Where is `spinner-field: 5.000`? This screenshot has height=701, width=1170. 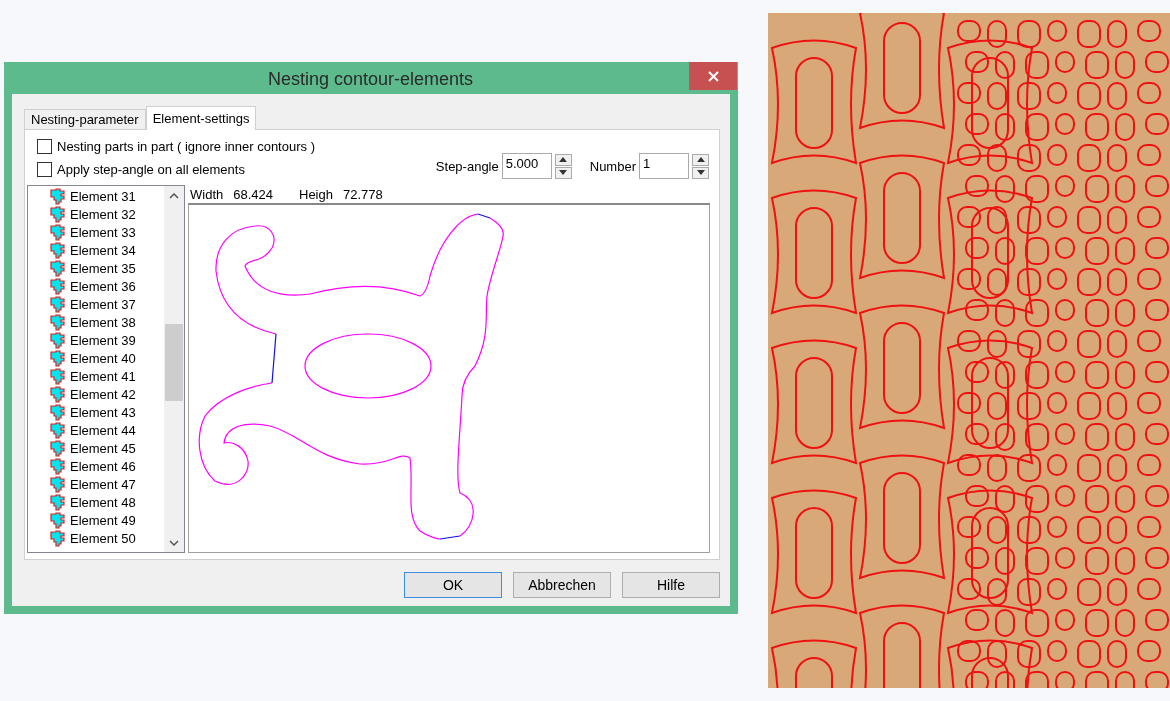 spinner-field: 5.000 is located at coordinates (526, 166).